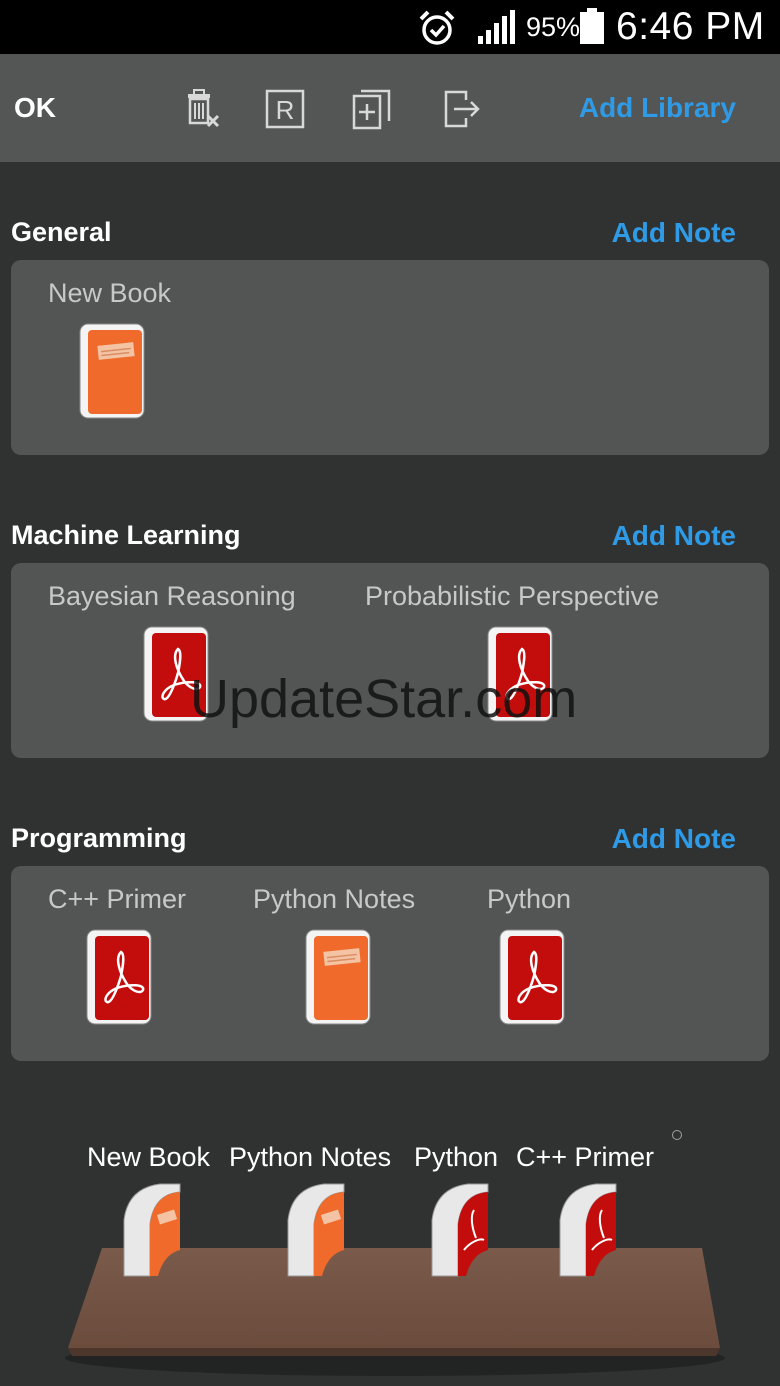 Image resolution: width=780 pixels, height=1386 pixels. I want to click on page-indicator-dot, so click(677, 1135).